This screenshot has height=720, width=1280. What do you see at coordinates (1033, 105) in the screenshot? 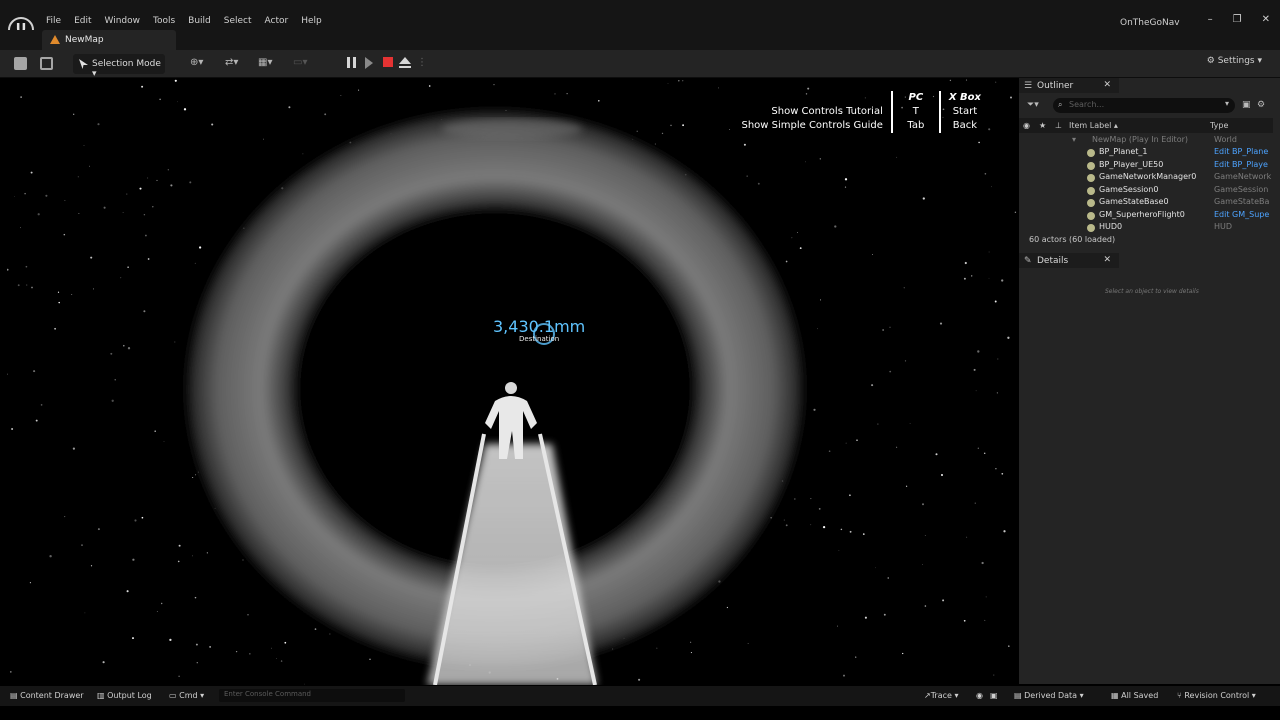
I see `filter-icon: ⏷▾` at bounding box center [1033, 105].